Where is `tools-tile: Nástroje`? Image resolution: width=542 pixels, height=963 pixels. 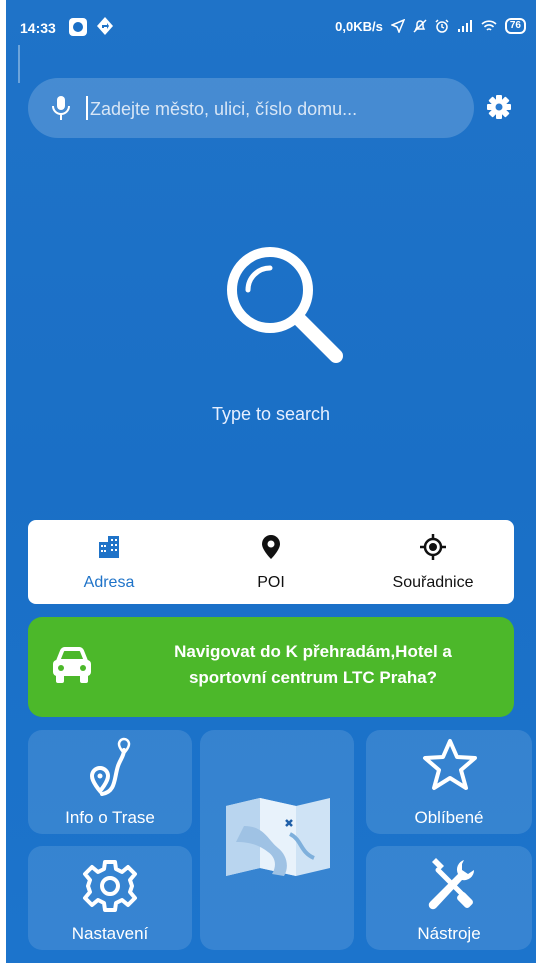 tools-tile: Nástroje is located at coordinates (449, 898).